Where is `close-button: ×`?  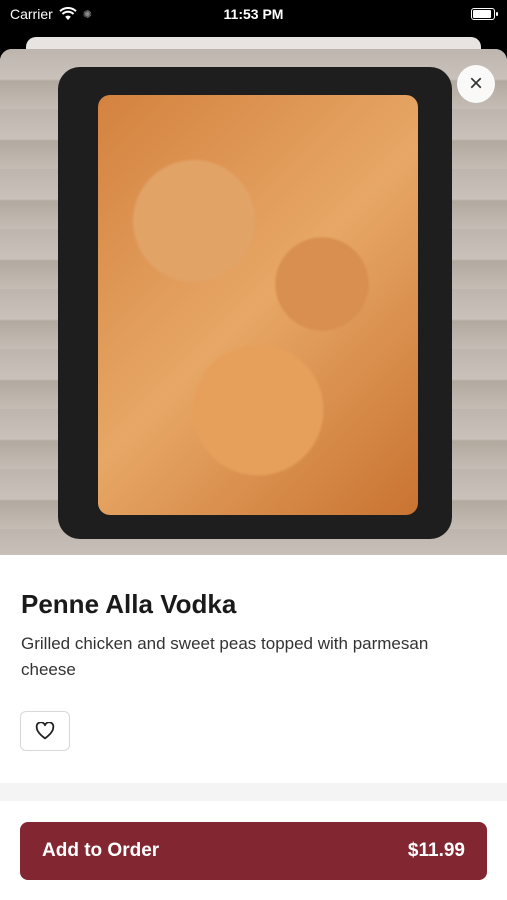 close-button: × is located at coordinates (476, 84).